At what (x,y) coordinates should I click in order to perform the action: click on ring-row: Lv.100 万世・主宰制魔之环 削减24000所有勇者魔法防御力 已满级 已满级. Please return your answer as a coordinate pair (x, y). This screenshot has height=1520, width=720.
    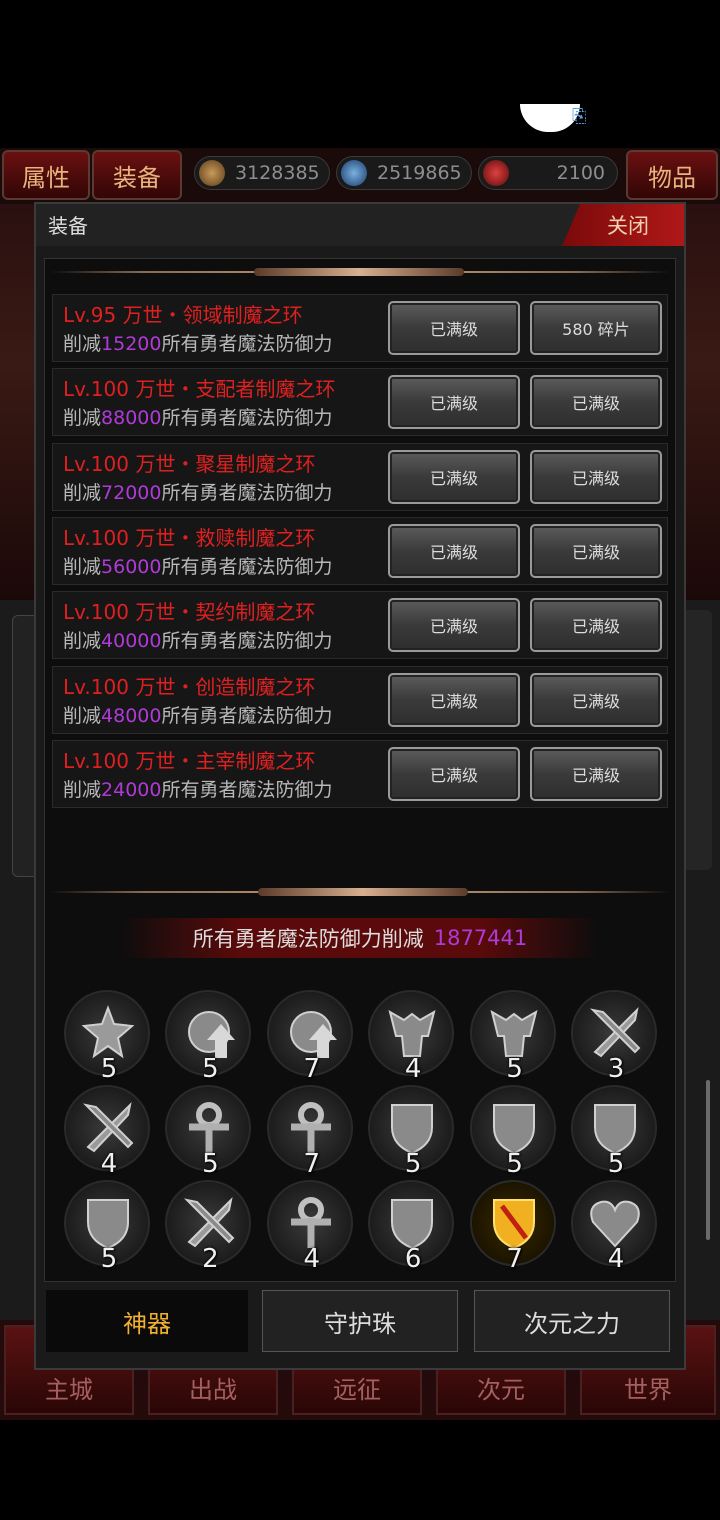
    Looking at the image, I should click on (360, 773).